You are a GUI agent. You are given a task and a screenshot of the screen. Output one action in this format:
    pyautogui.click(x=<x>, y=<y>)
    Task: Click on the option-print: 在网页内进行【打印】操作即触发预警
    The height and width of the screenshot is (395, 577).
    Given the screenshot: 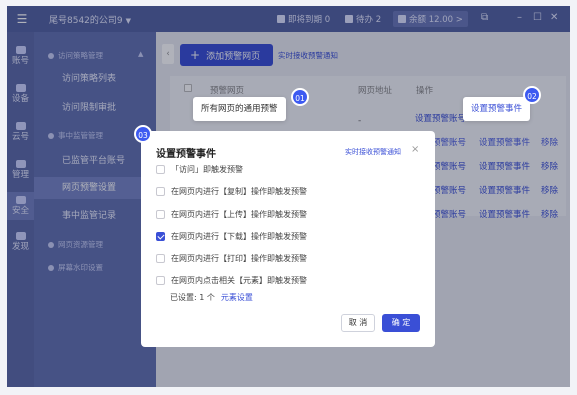 What is the action you would take?
    pyautogui.click(x=231, y=258)
    